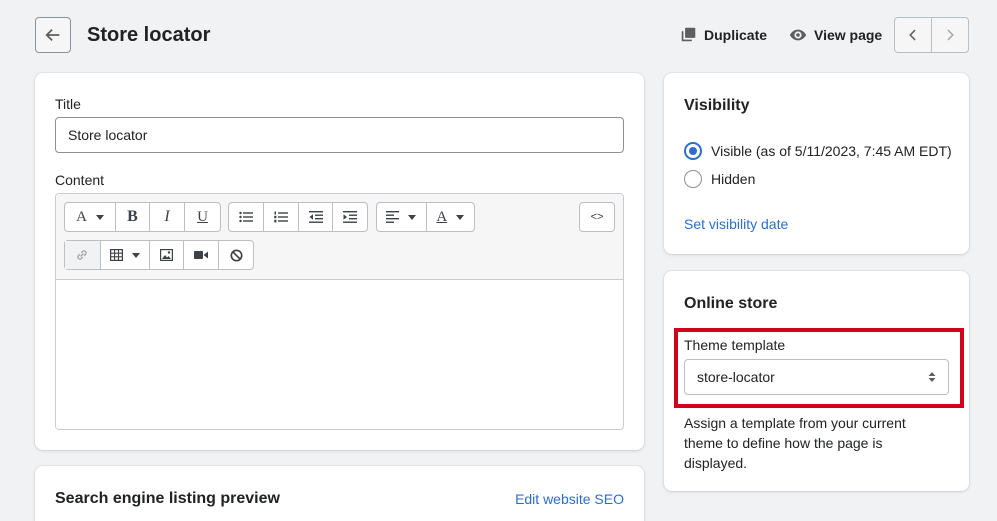 The width and height of the screenshot is (997, 521). What do you see at coordinates (736, 34) in the screenshot?
I see `duplicate-label: Duplicate` at bounding box center [736, 34].